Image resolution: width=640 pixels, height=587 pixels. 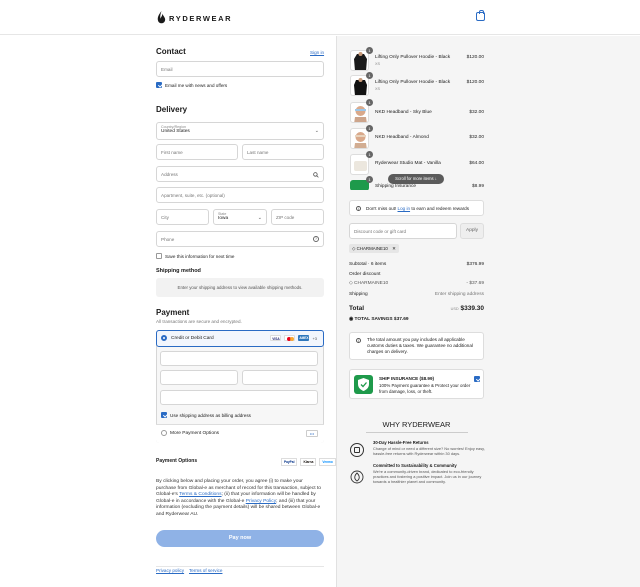 I want to click on brand-logo: RYDERWEAR, so click(x=194, y=18).